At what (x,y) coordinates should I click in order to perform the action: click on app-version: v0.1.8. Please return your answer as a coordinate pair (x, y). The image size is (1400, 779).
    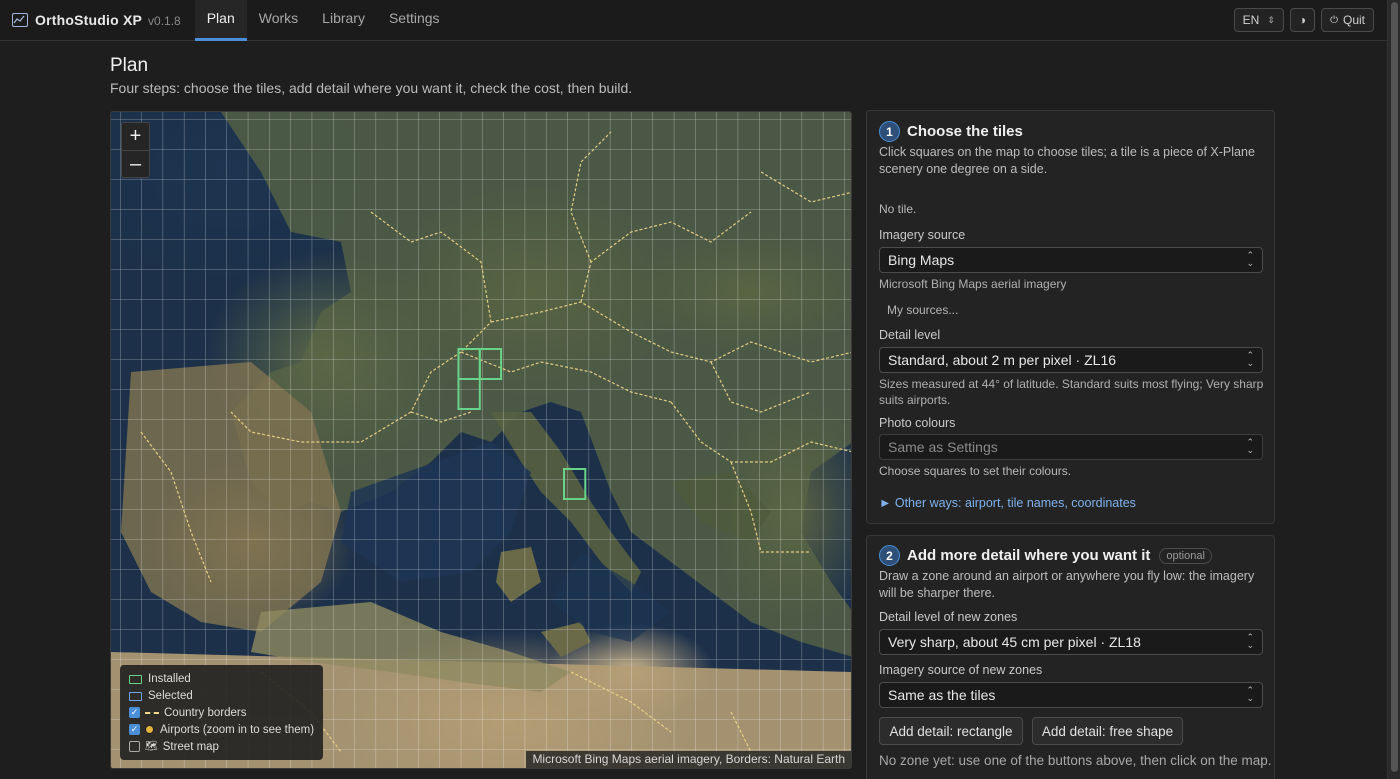
    Looking at the image, I should click on (164, 21).